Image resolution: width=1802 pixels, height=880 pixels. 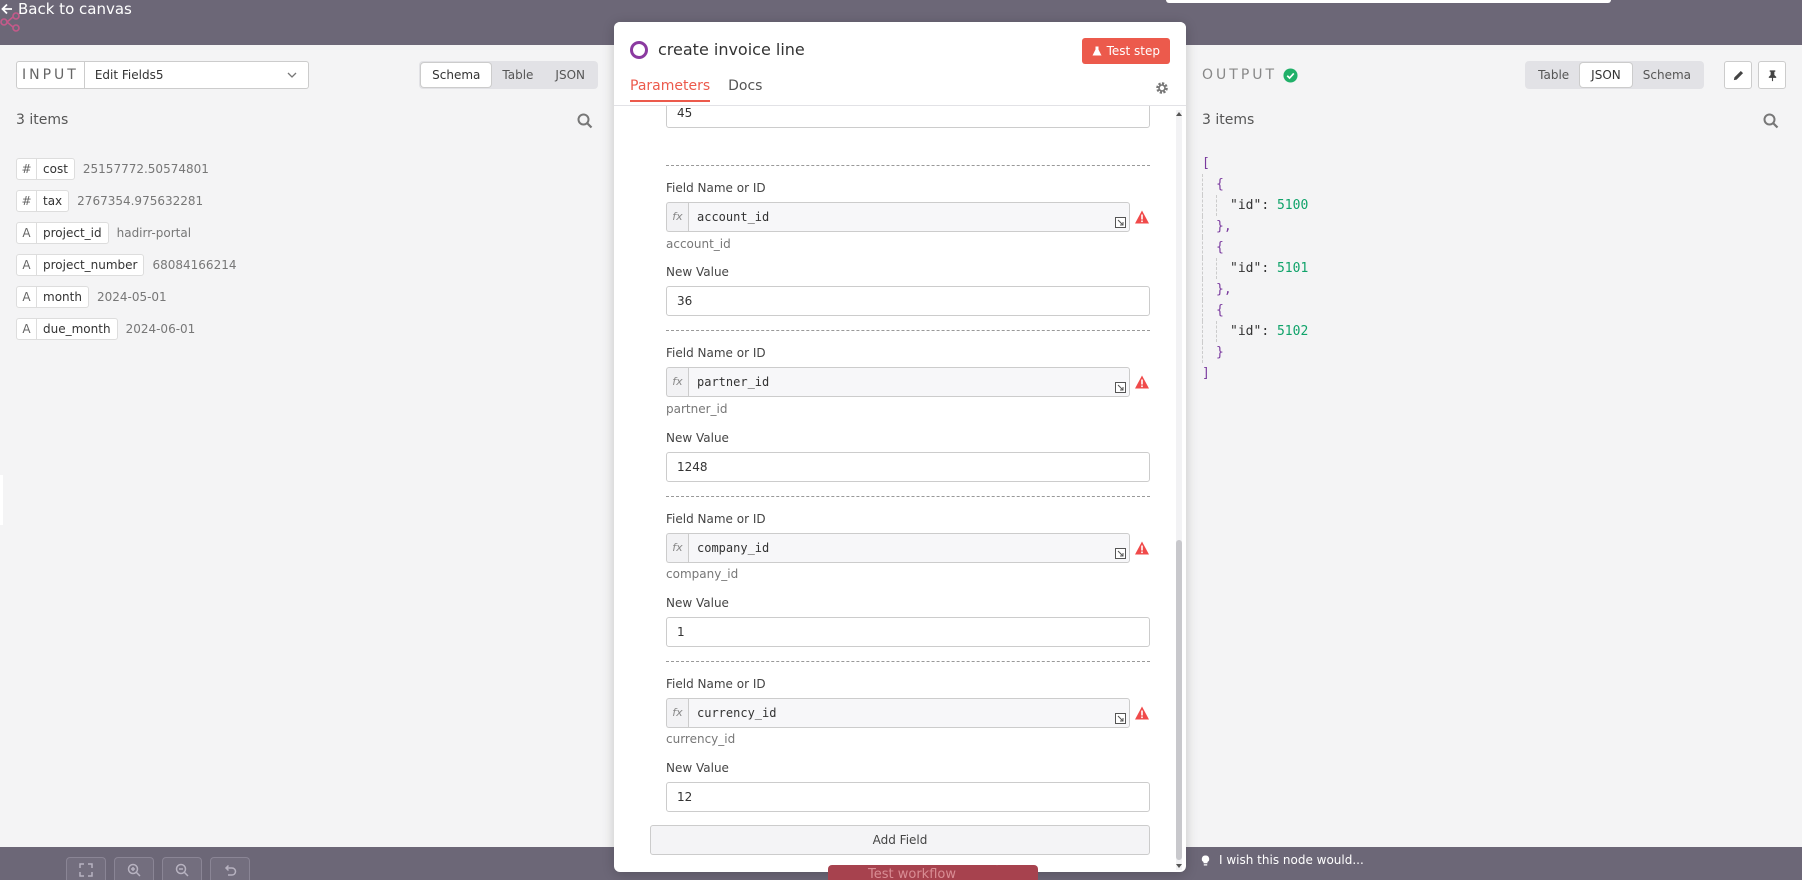 I want to click on output-view-json: JSON, so click(x=1606, y=75).